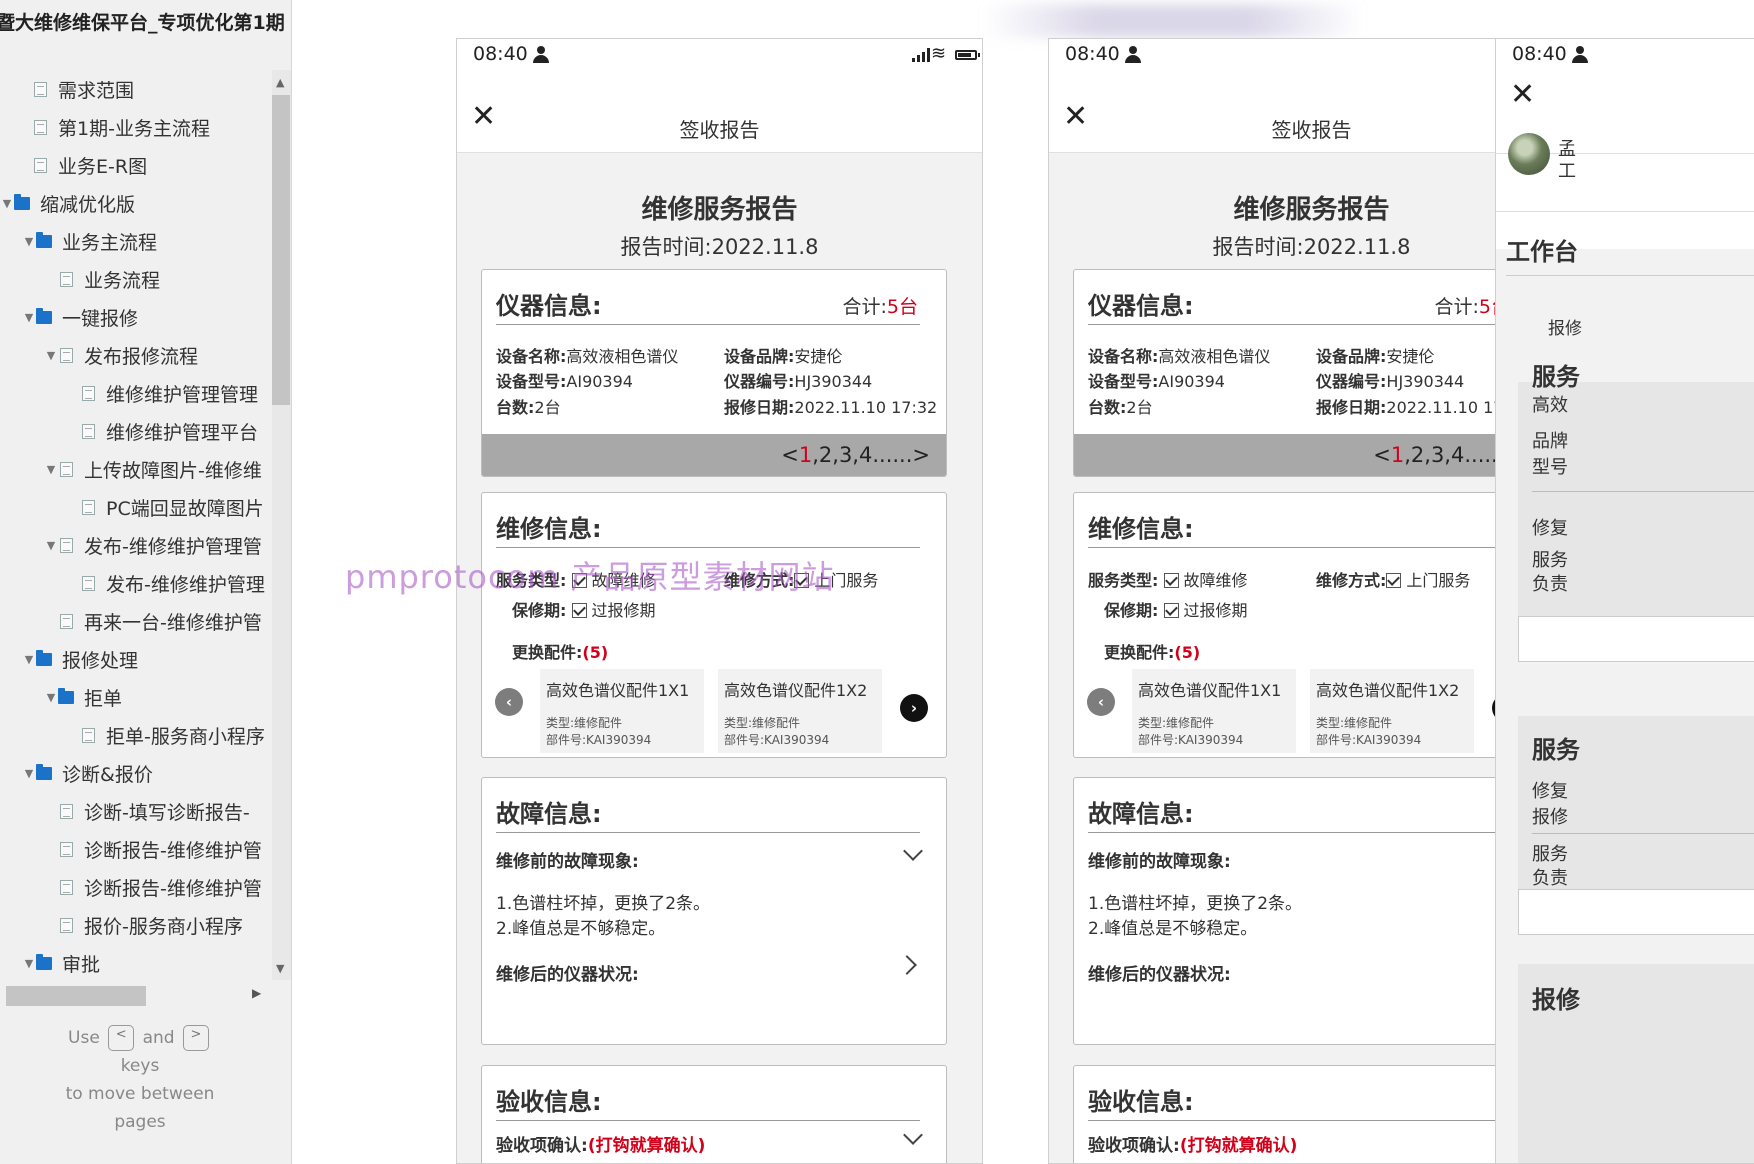 Image resolution: width=1754 pixels, height=1164 pixels. What do you see at coordinates (136, 355) in the screenshot?
I see `tree-item: ▼ 发布报修流程` at bounding box center [136, 355].